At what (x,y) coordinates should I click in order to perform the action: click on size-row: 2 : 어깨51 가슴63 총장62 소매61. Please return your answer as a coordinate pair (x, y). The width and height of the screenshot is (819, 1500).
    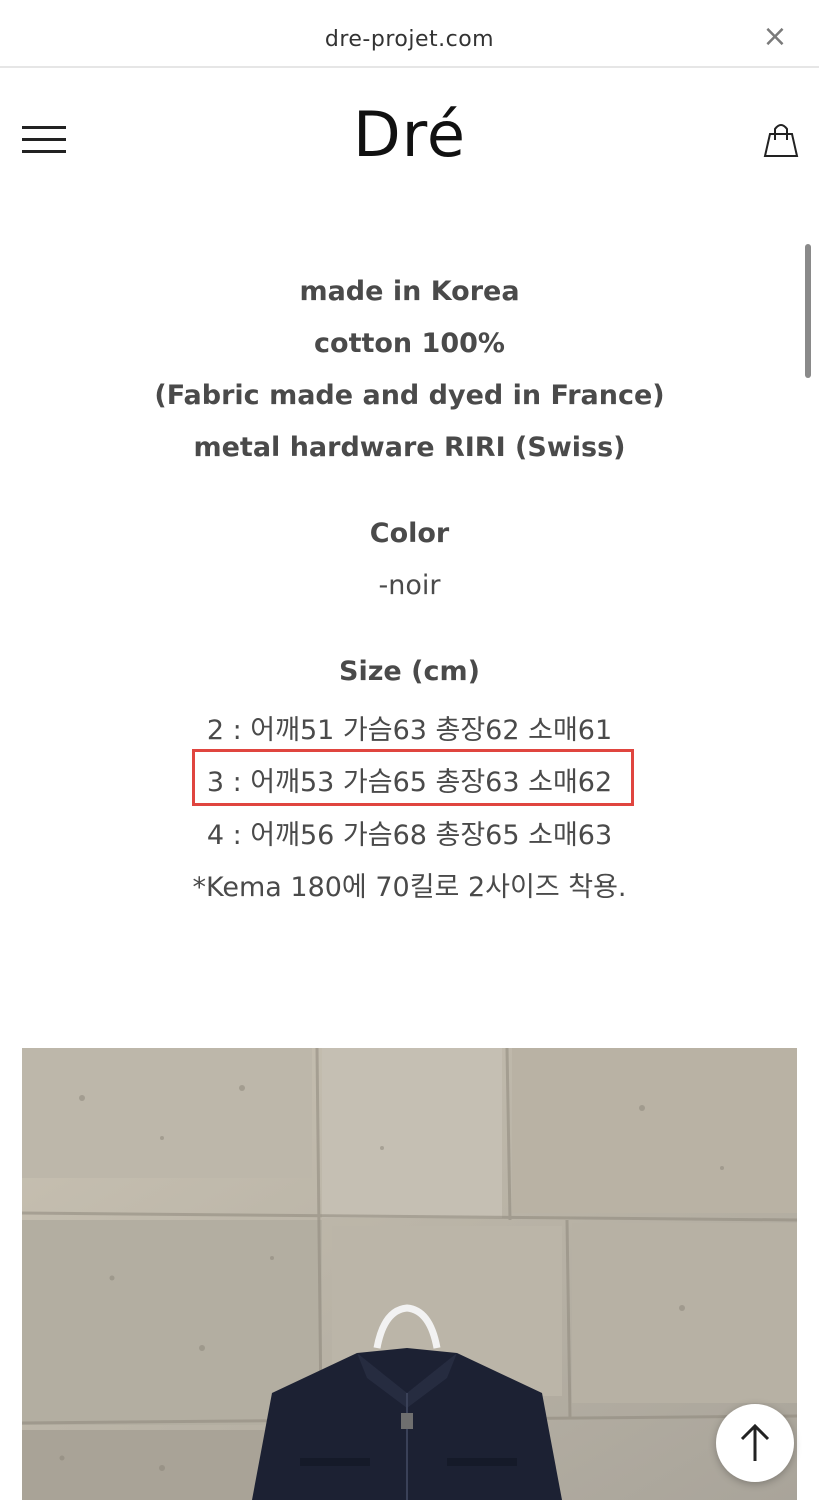
    Looking at the image, I should click on (409, 730).